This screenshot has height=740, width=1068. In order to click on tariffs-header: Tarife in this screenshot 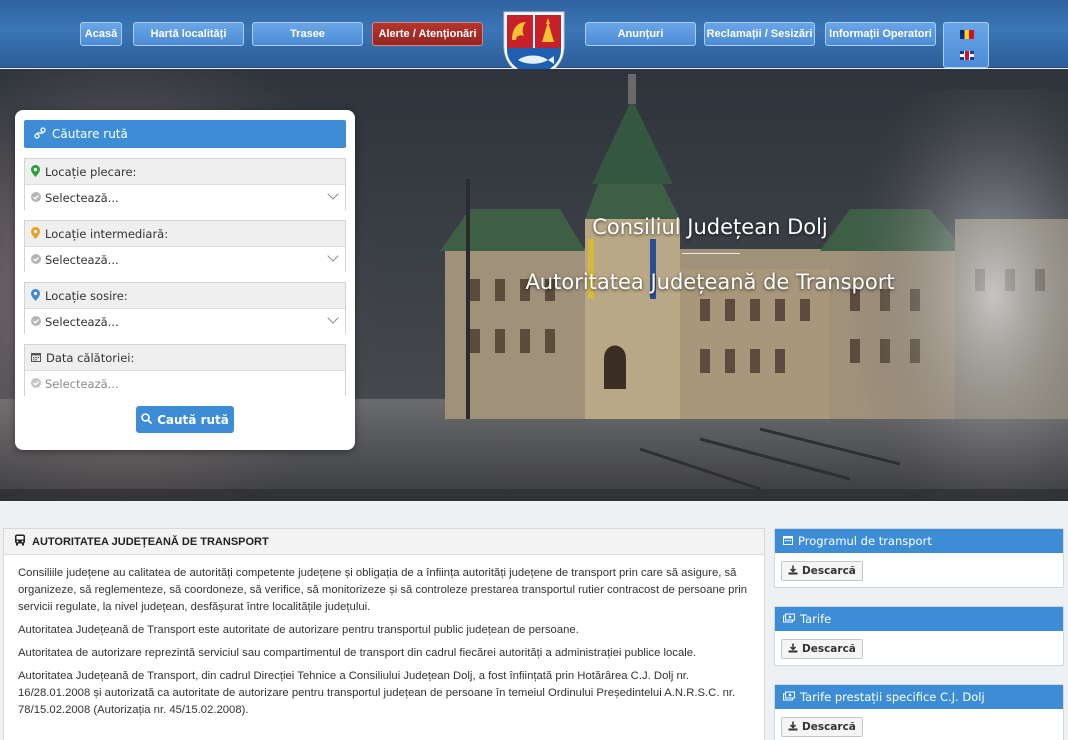, I will do `click(919, 619)`.